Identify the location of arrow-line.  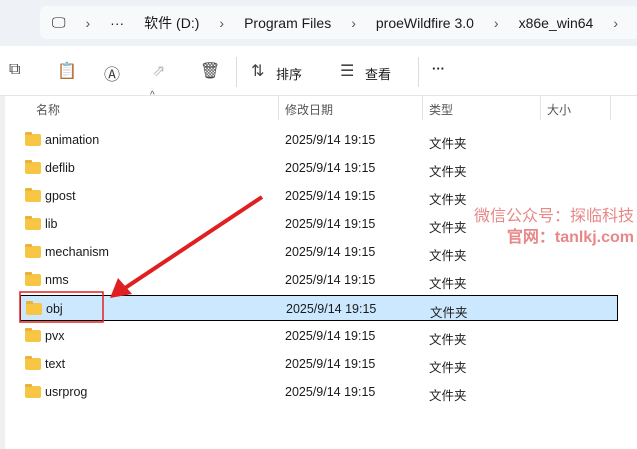
(193, 242).